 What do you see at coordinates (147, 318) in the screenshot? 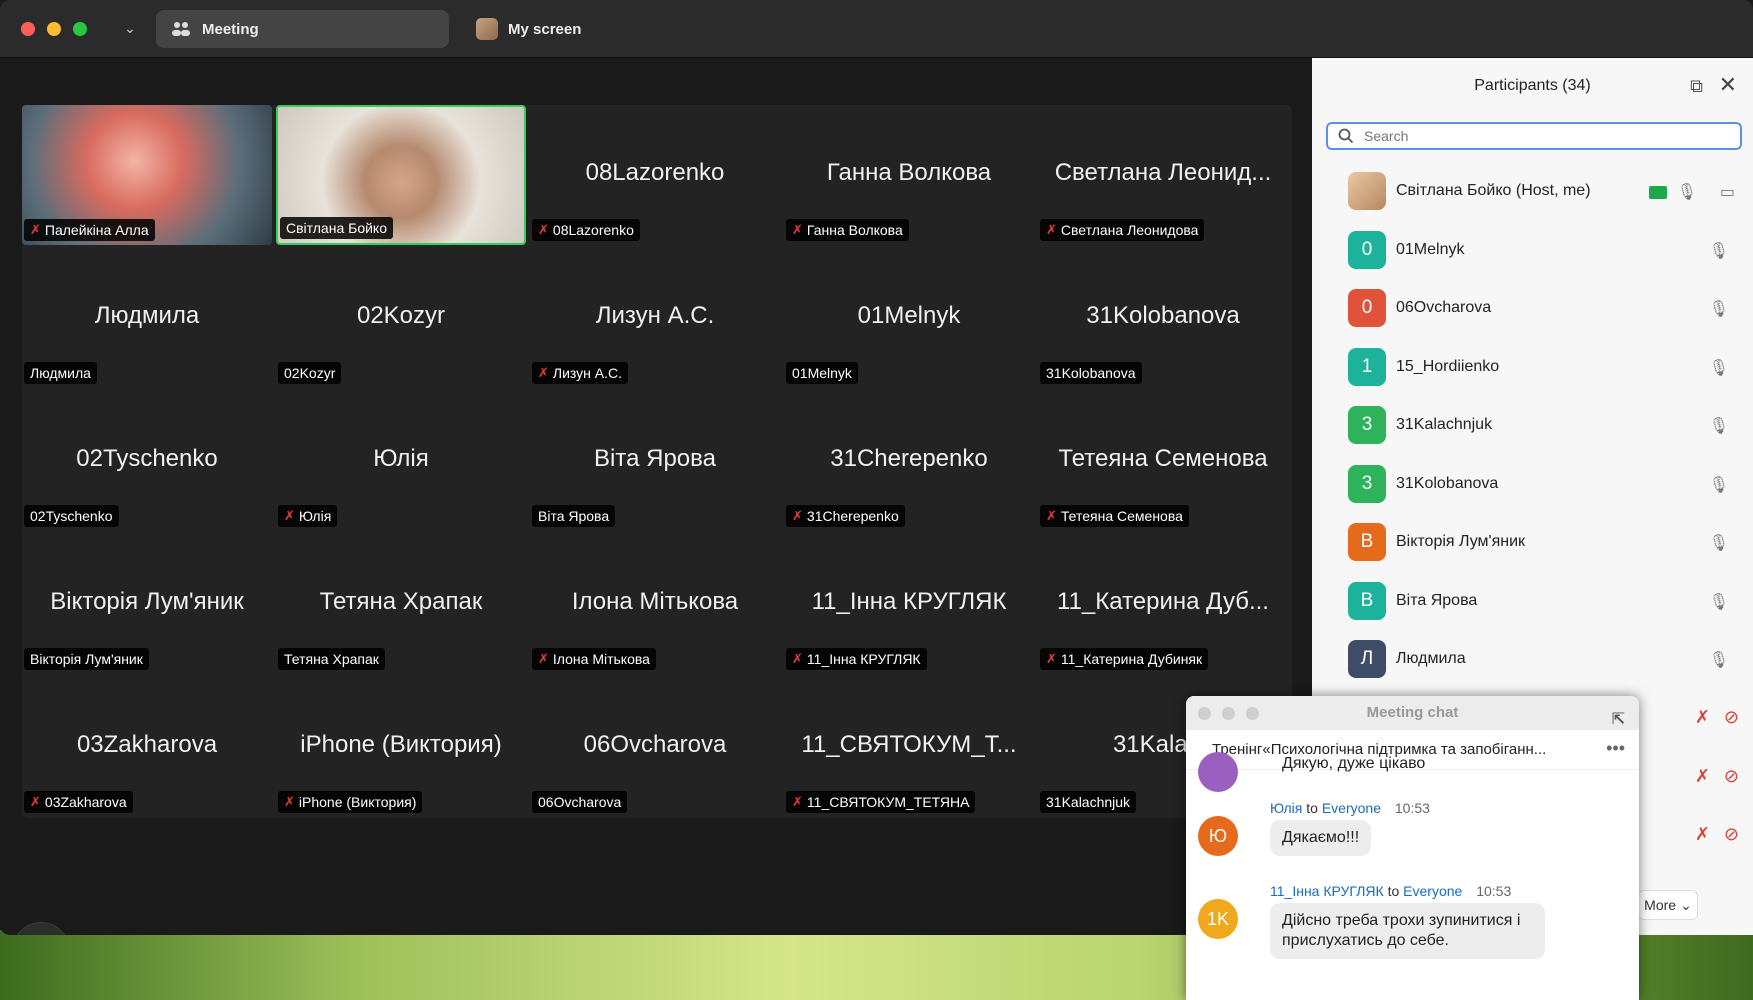
I see `participant-tile: Людмила Людмила` at bounding box center [147, 318].